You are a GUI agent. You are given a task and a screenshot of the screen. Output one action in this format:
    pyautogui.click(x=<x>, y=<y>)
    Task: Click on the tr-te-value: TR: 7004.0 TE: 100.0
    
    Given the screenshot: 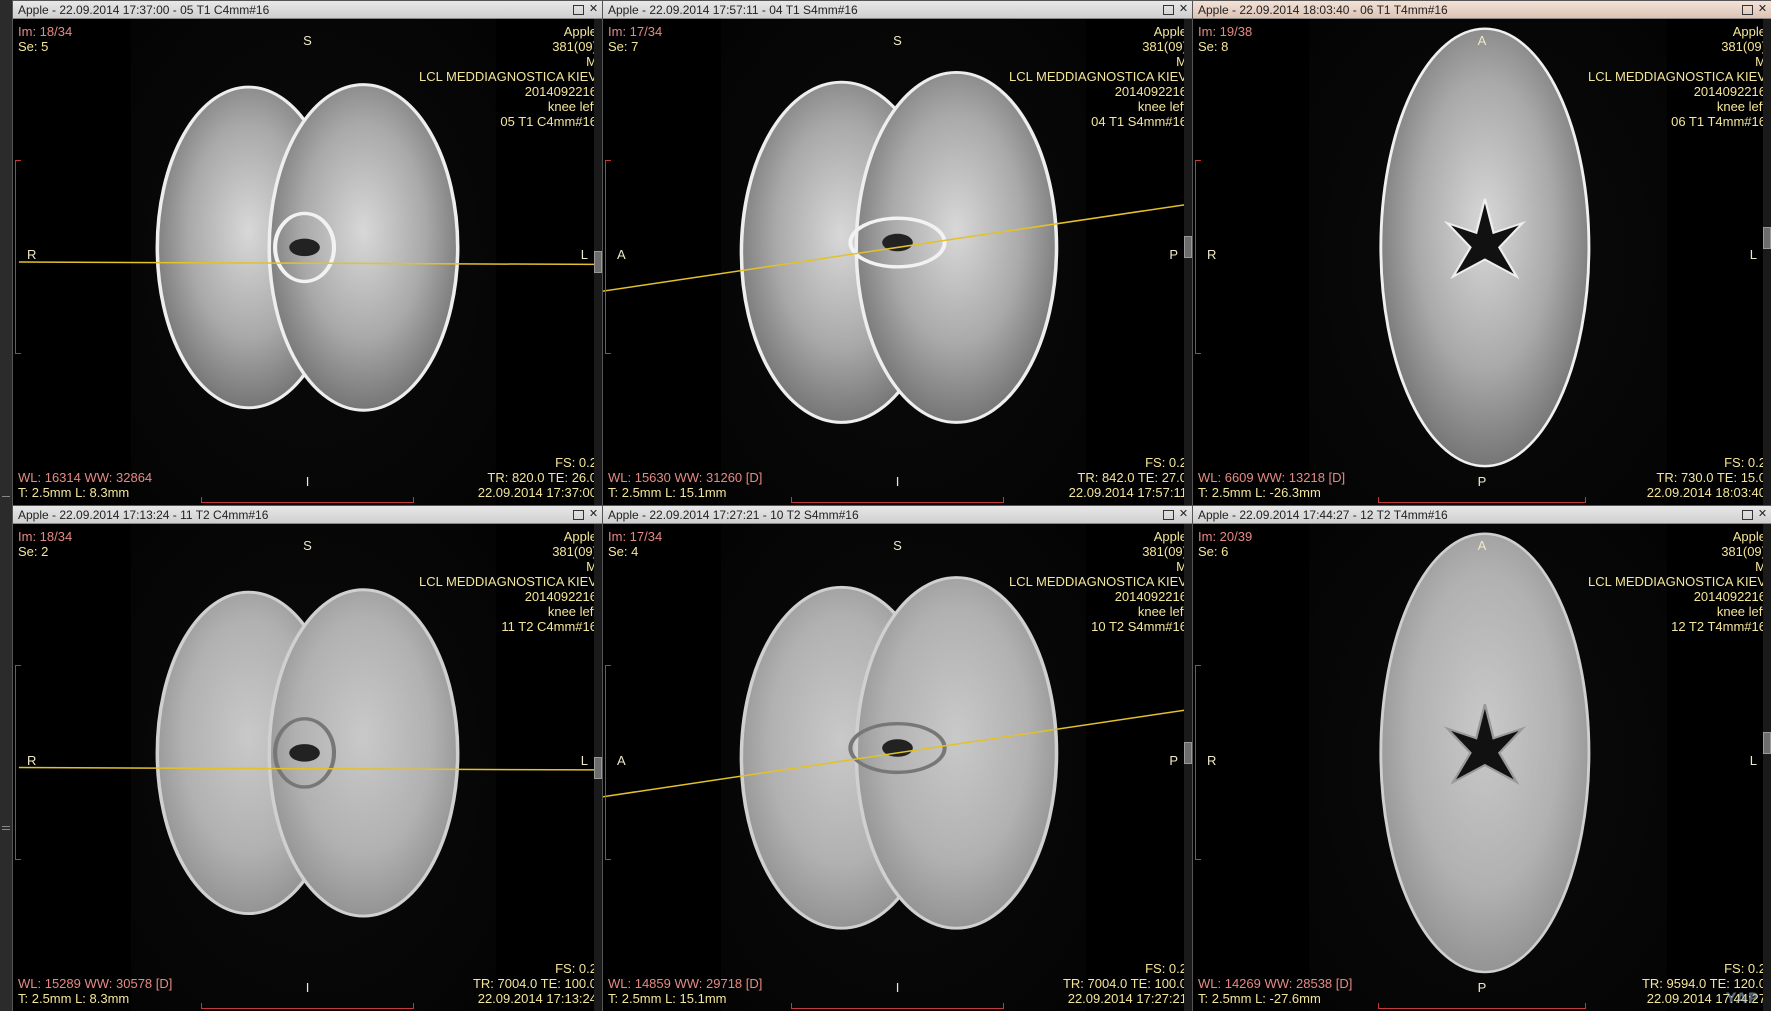 What is the action you would take?
    pyautogui.click(x=1124, y=983)
    